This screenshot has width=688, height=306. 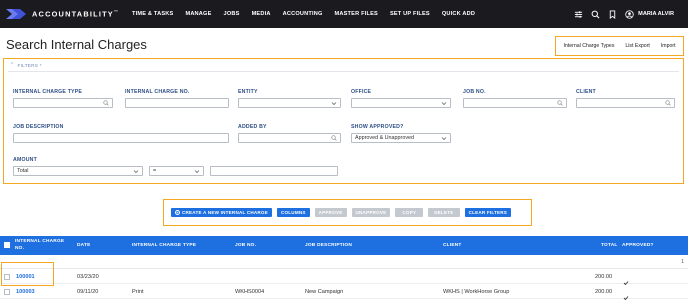 I want to click on job-description-label: JOB DESCRIPTION, so click(x=38, y=127).